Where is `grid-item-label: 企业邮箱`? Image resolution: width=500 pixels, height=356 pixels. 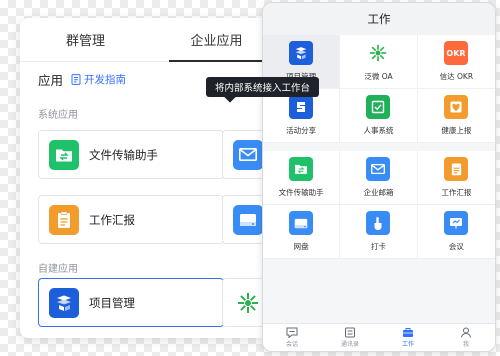
grid-item-label: 企业邮箱 is located at coordinates (378, 192).